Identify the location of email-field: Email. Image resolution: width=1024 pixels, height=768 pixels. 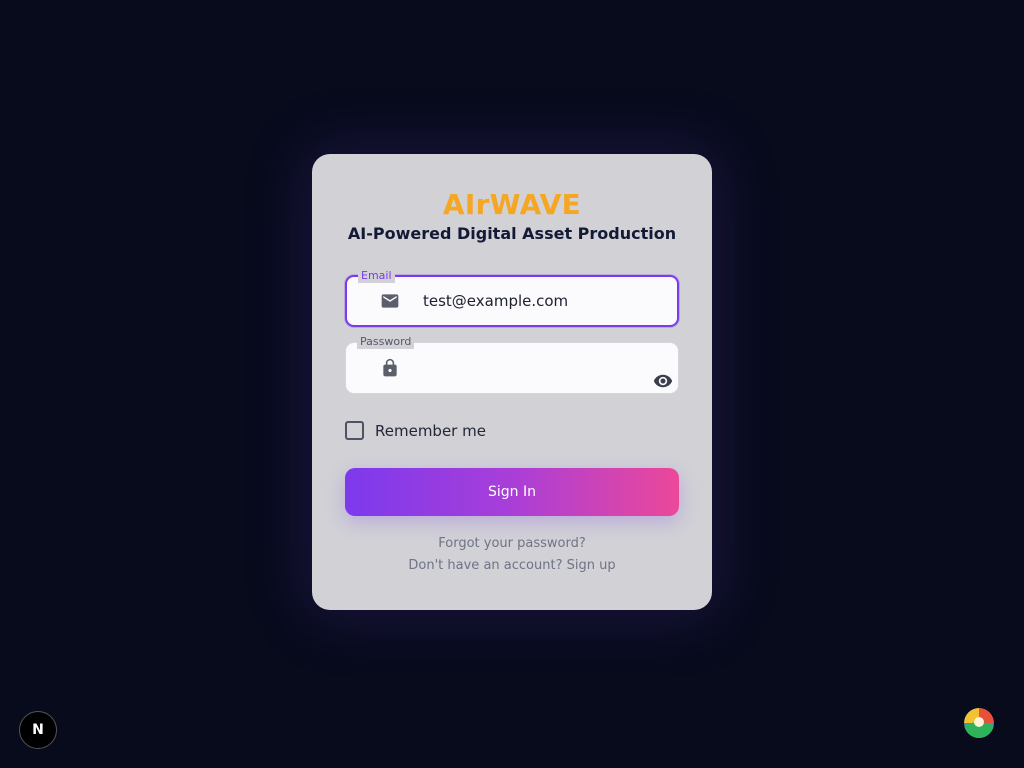
(512, 298).